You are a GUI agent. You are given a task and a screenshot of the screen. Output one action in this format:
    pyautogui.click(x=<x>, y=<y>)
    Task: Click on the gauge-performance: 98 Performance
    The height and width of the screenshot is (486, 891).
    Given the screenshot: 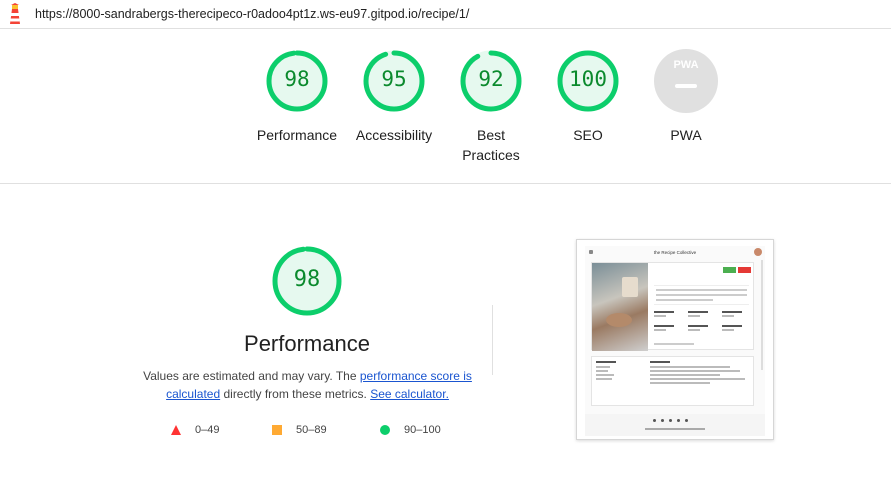 What is the action you would take?
    pyautogui.click(x=297, y=96)
    